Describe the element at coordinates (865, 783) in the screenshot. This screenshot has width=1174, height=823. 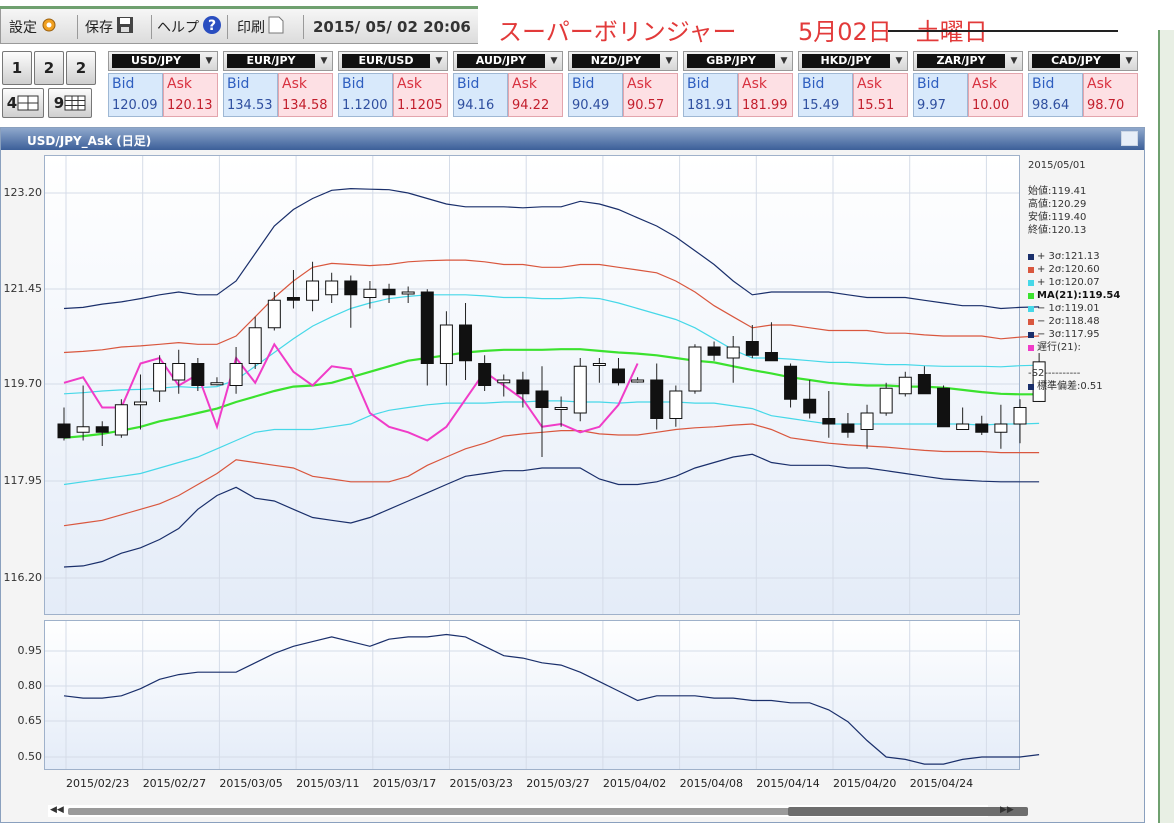
I see `x-tick-label: 2015/04/20` at that location.